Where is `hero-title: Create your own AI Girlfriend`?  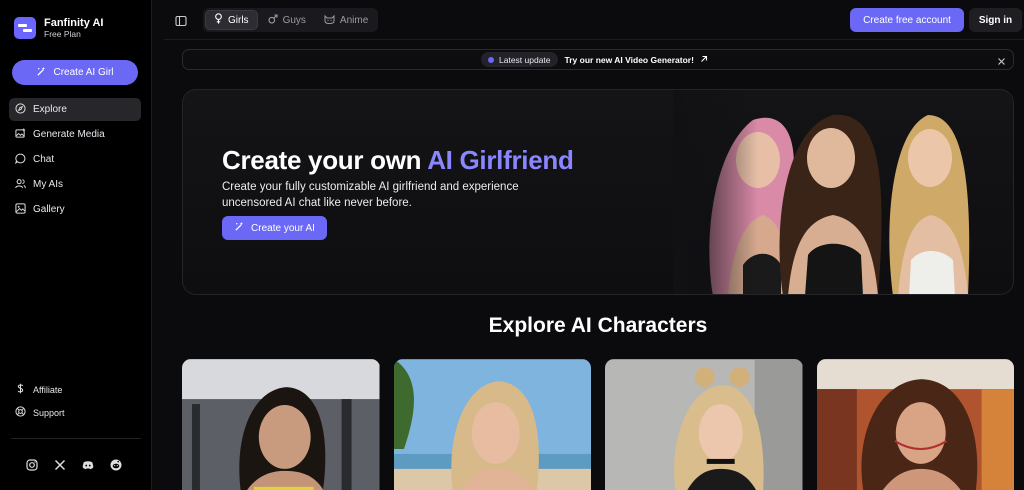 hero-title: Create your own AI Girlfriend is located at coordinates (398, 160).